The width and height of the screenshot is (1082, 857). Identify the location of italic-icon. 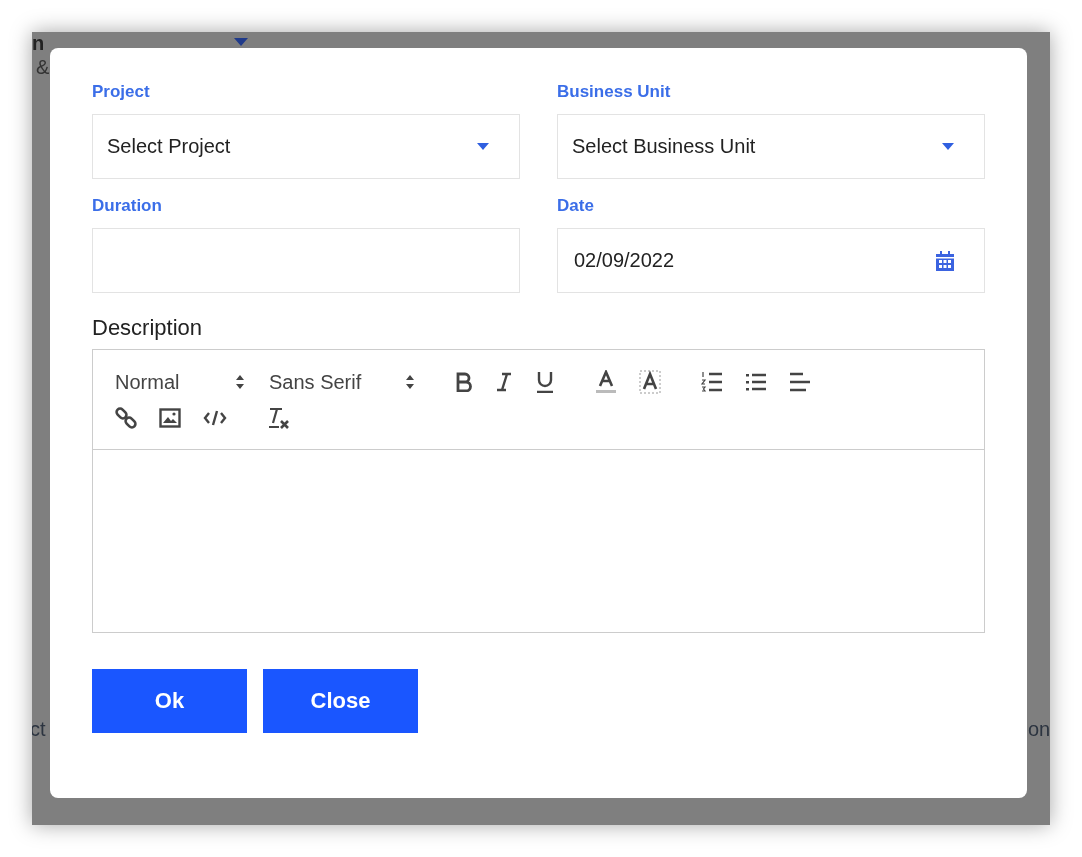
(504, 382).